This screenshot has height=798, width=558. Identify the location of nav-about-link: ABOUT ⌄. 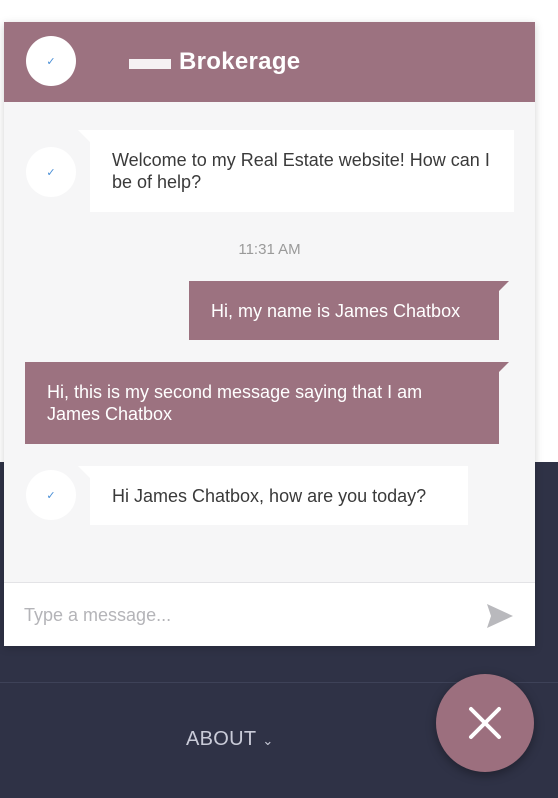
(230, 739).